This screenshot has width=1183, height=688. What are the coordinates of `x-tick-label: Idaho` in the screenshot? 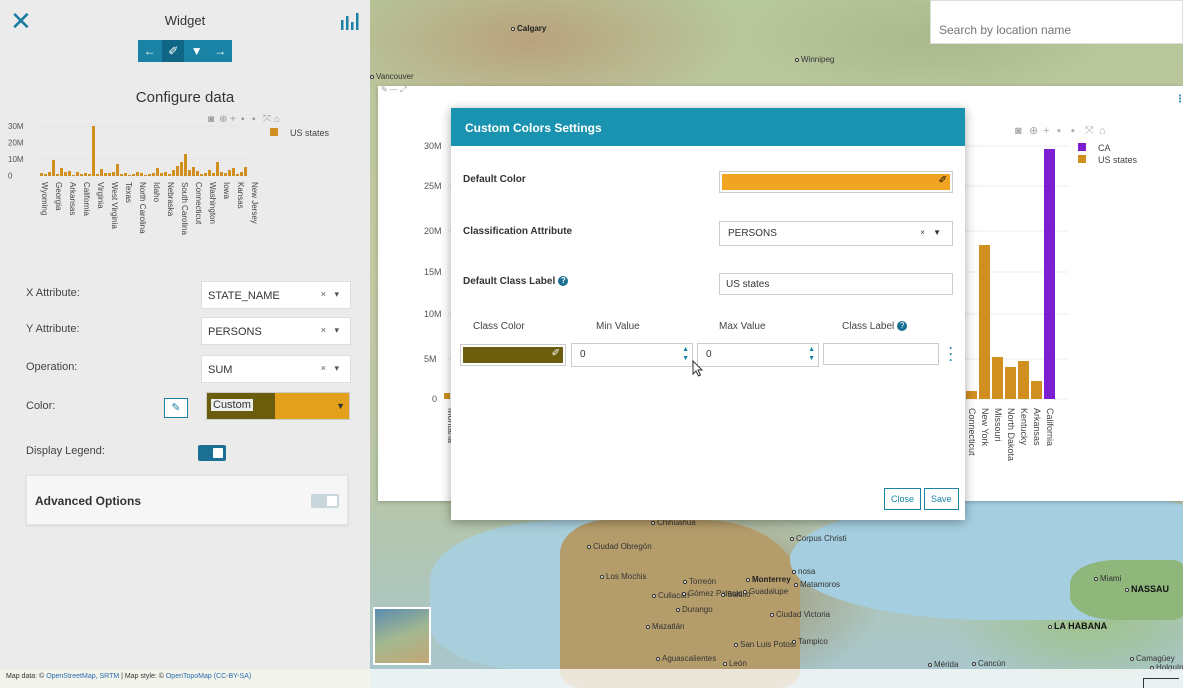 It's located at (156, 192).